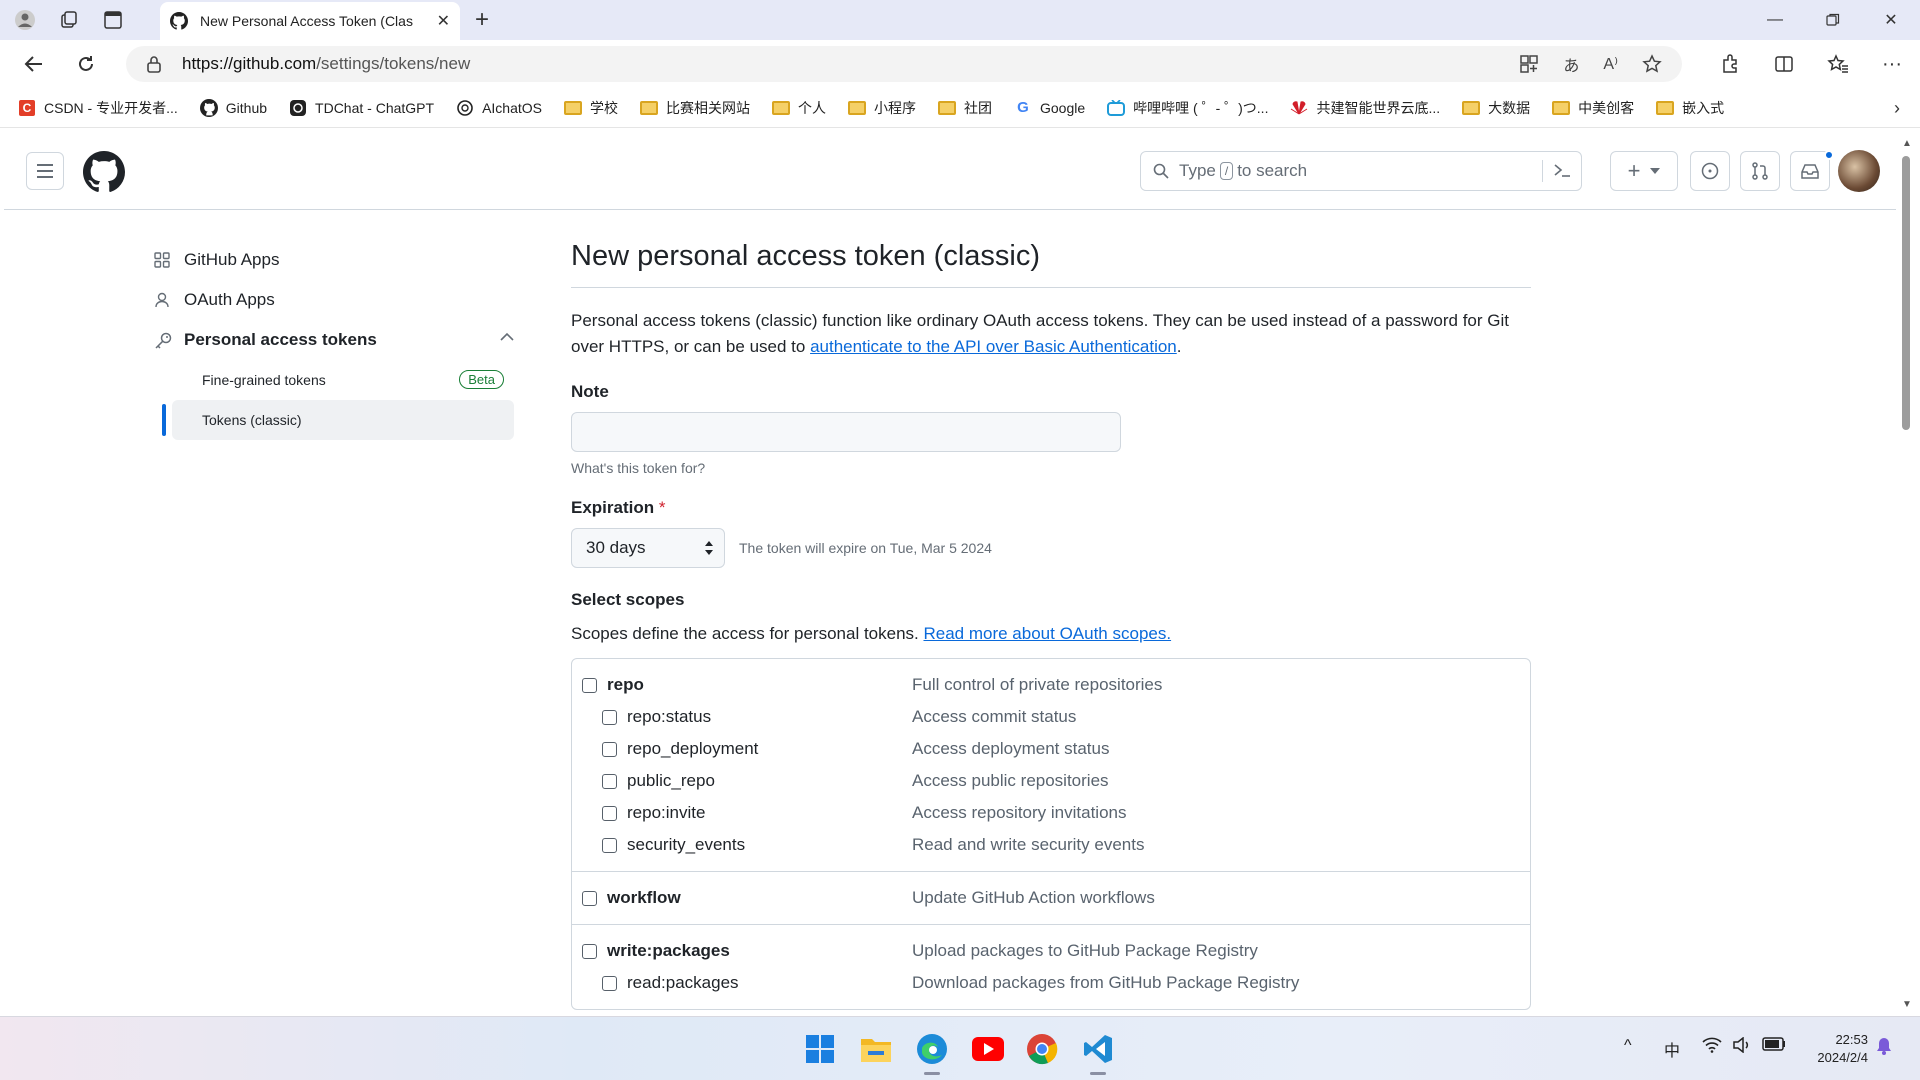  I want to click on volume-icon, so click(1742, 1045).